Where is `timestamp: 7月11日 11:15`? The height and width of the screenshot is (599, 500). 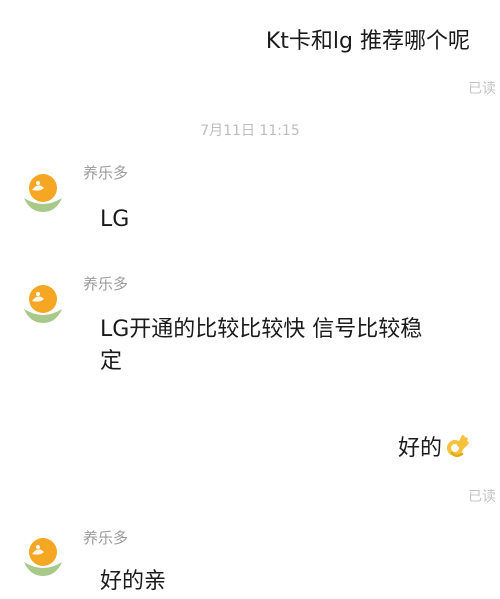 timestamp: 7月11日 11:15 is located at coordinates (250, 131).